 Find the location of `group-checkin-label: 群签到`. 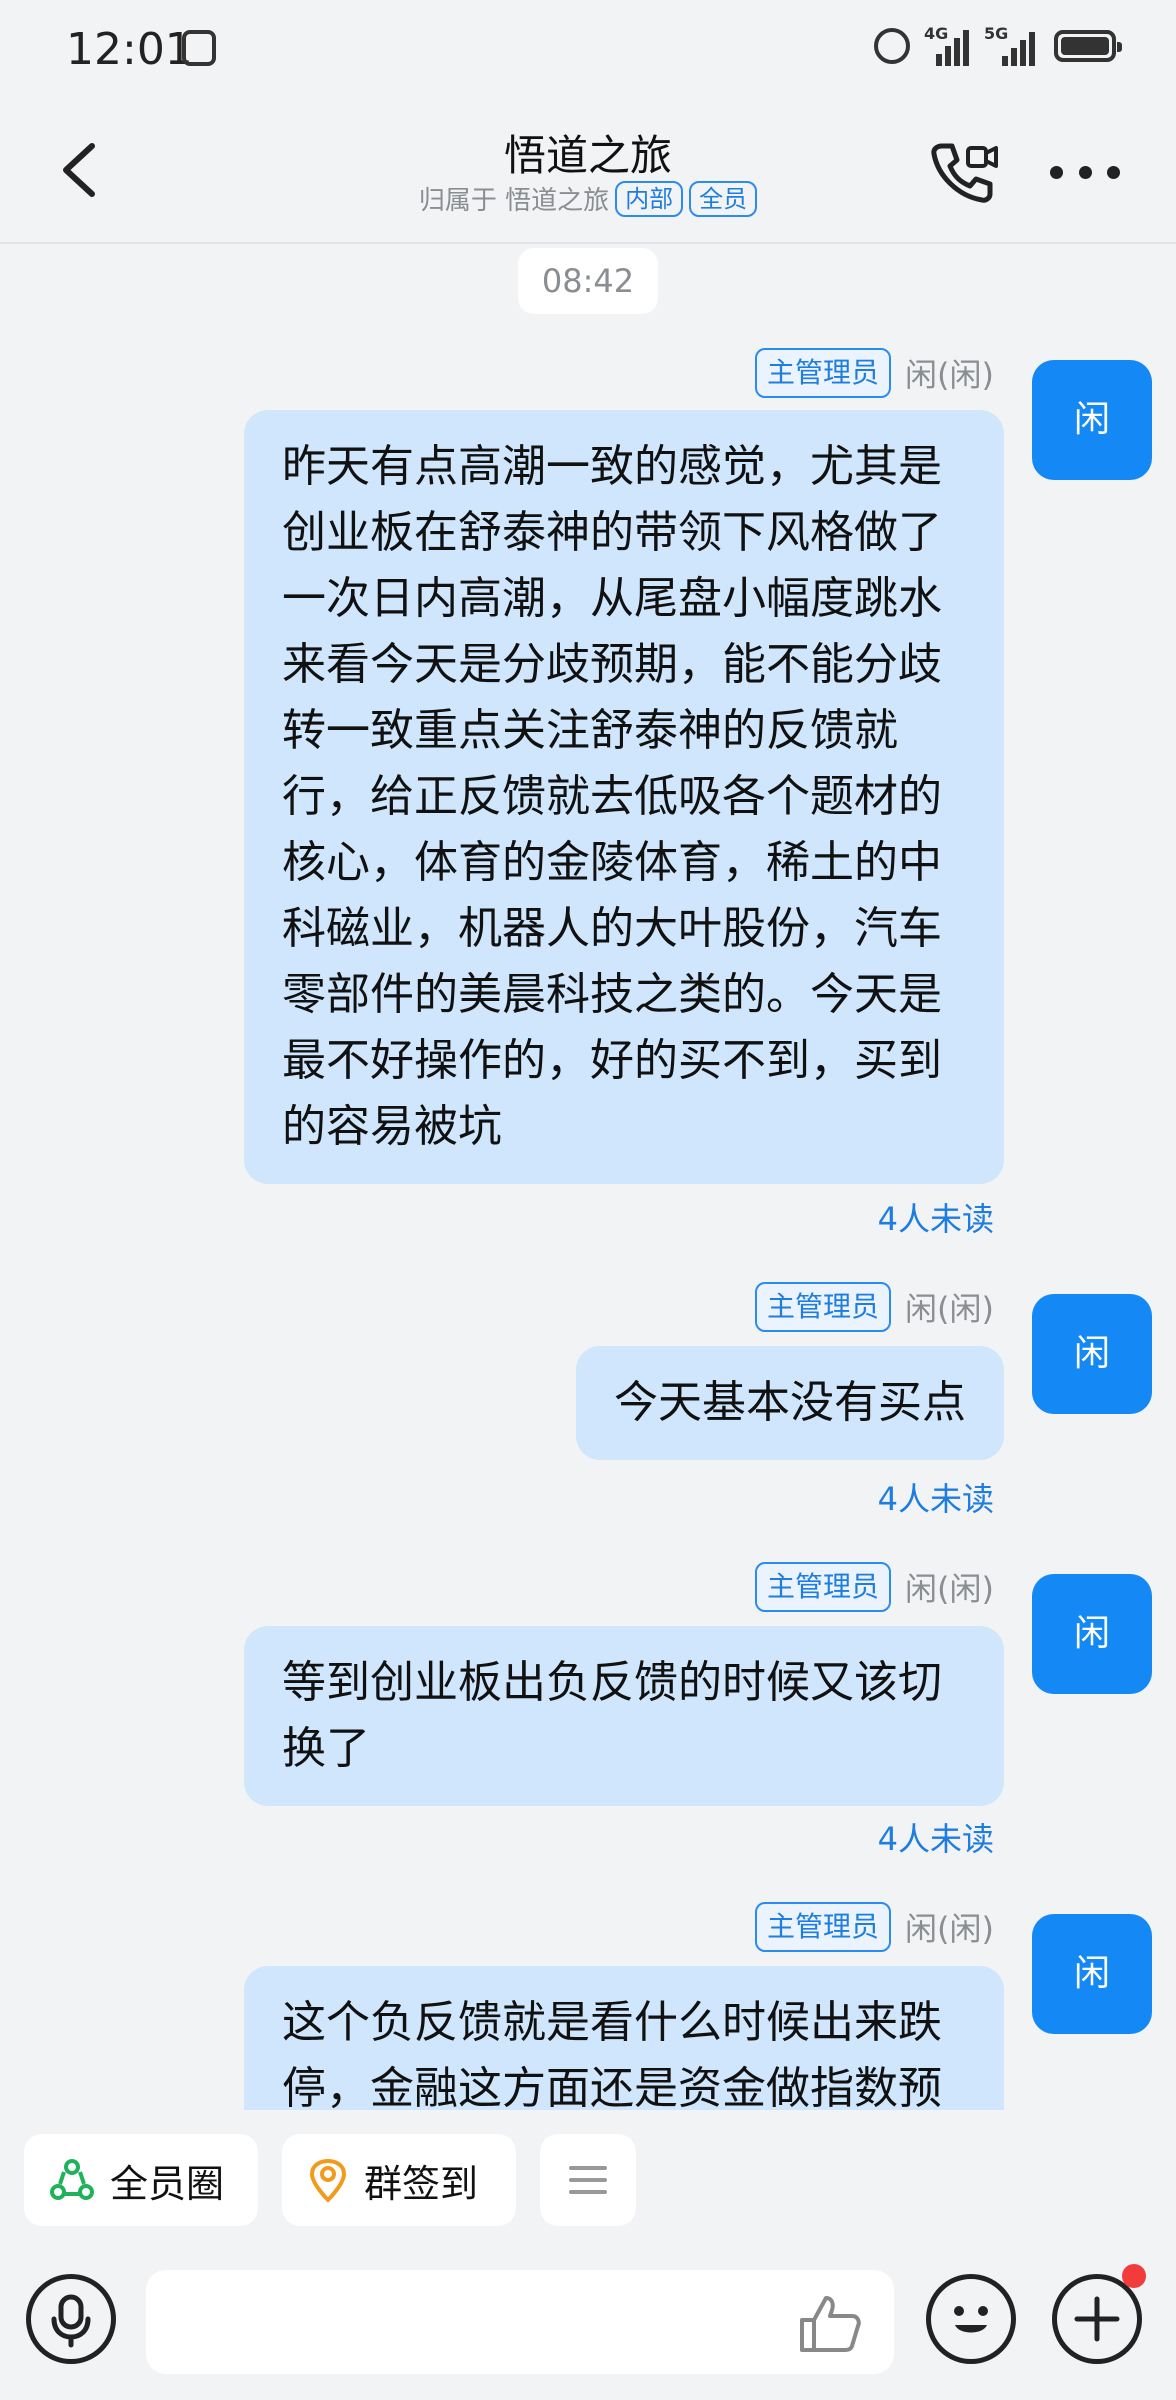

group-checkin-label: 群签到 is located at coordinates (421, 2183).